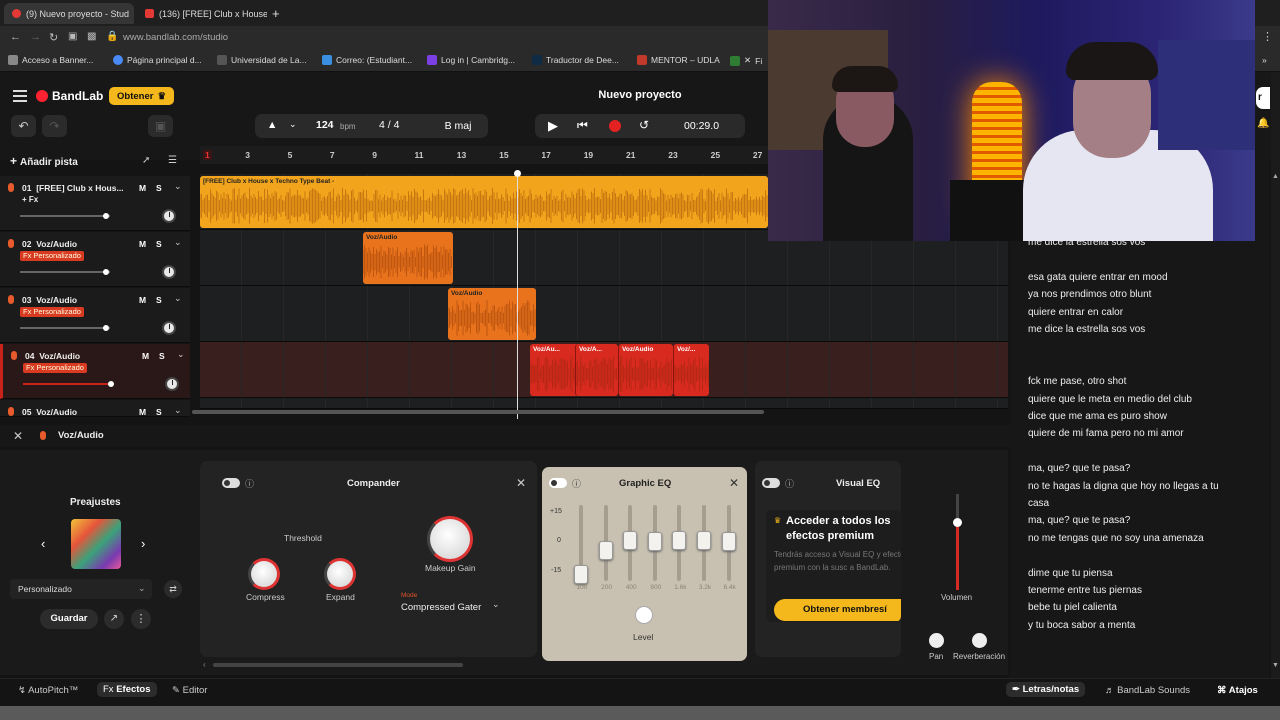  Describe the element at coordinates (127, 689) in the screenshot. I see `efectos-tab: Fx Efectos` at that location.